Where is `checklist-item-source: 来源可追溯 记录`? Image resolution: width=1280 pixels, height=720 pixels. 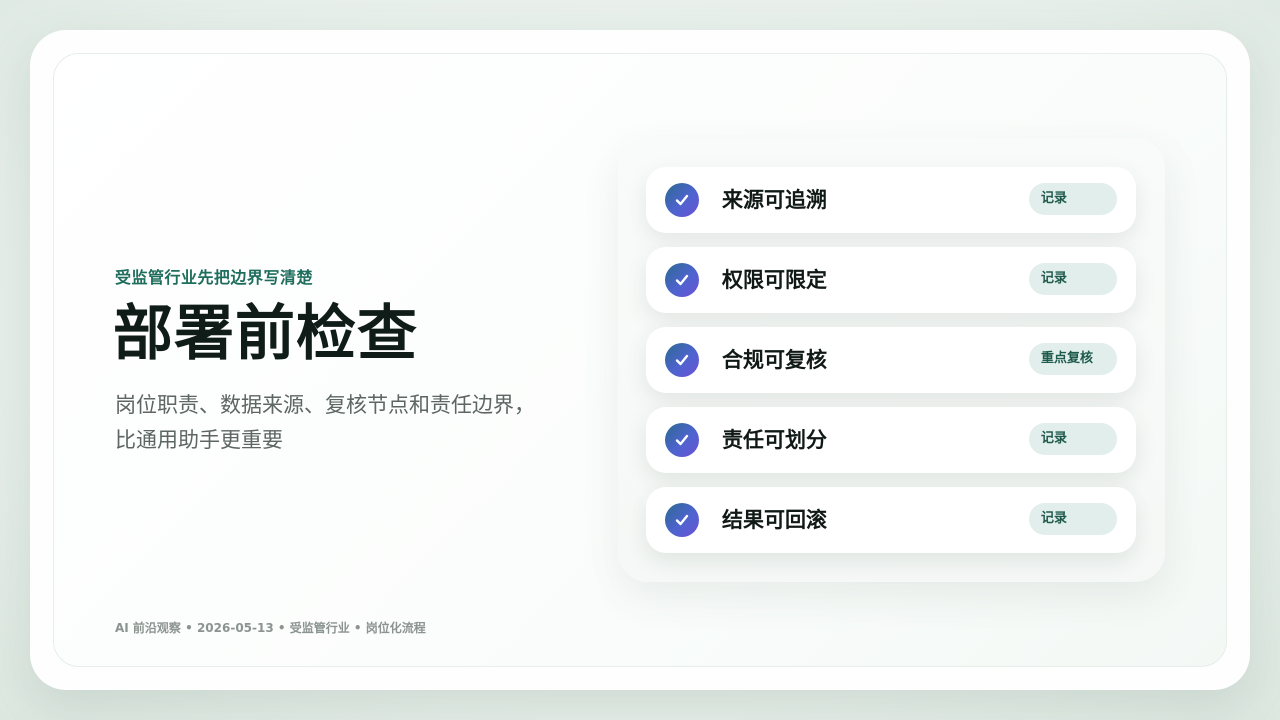
checklist-item-source: 来源可追溯 记录 is located at coordinates (891, 200).